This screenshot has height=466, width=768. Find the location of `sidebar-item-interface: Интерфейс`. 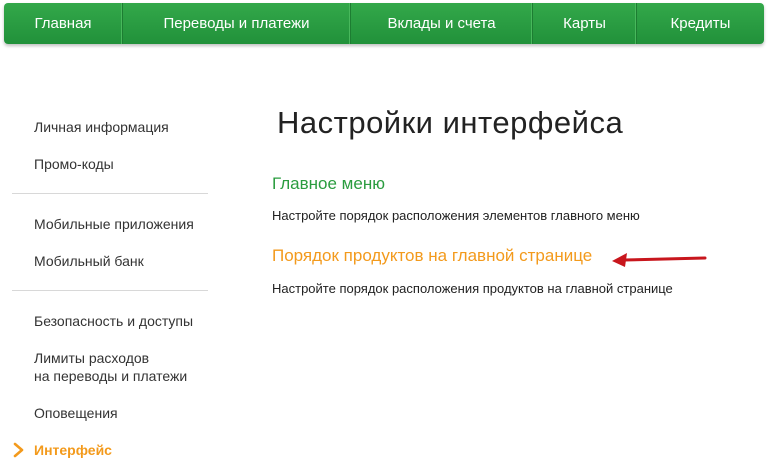

sidebar-item-interface: Интерфейс is located at coordinates (110, 450).